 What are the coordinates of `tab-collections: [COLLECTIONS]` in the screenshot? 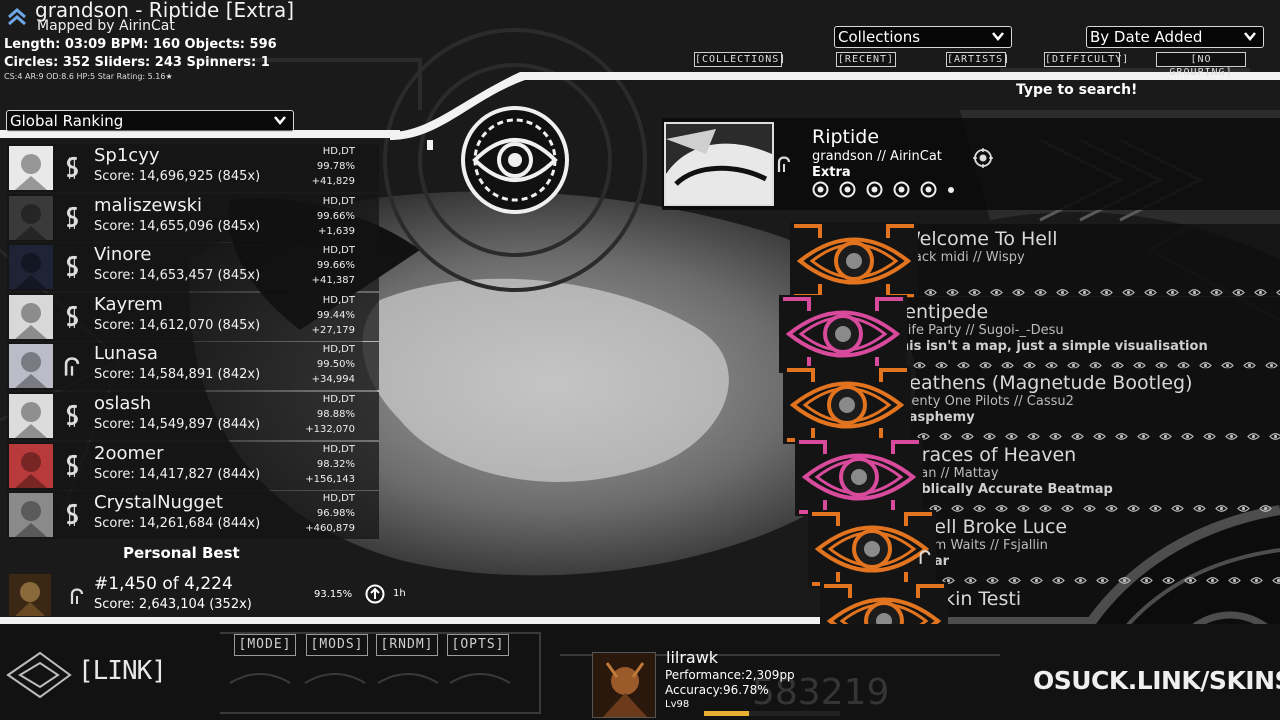 It's located at (739, 59).